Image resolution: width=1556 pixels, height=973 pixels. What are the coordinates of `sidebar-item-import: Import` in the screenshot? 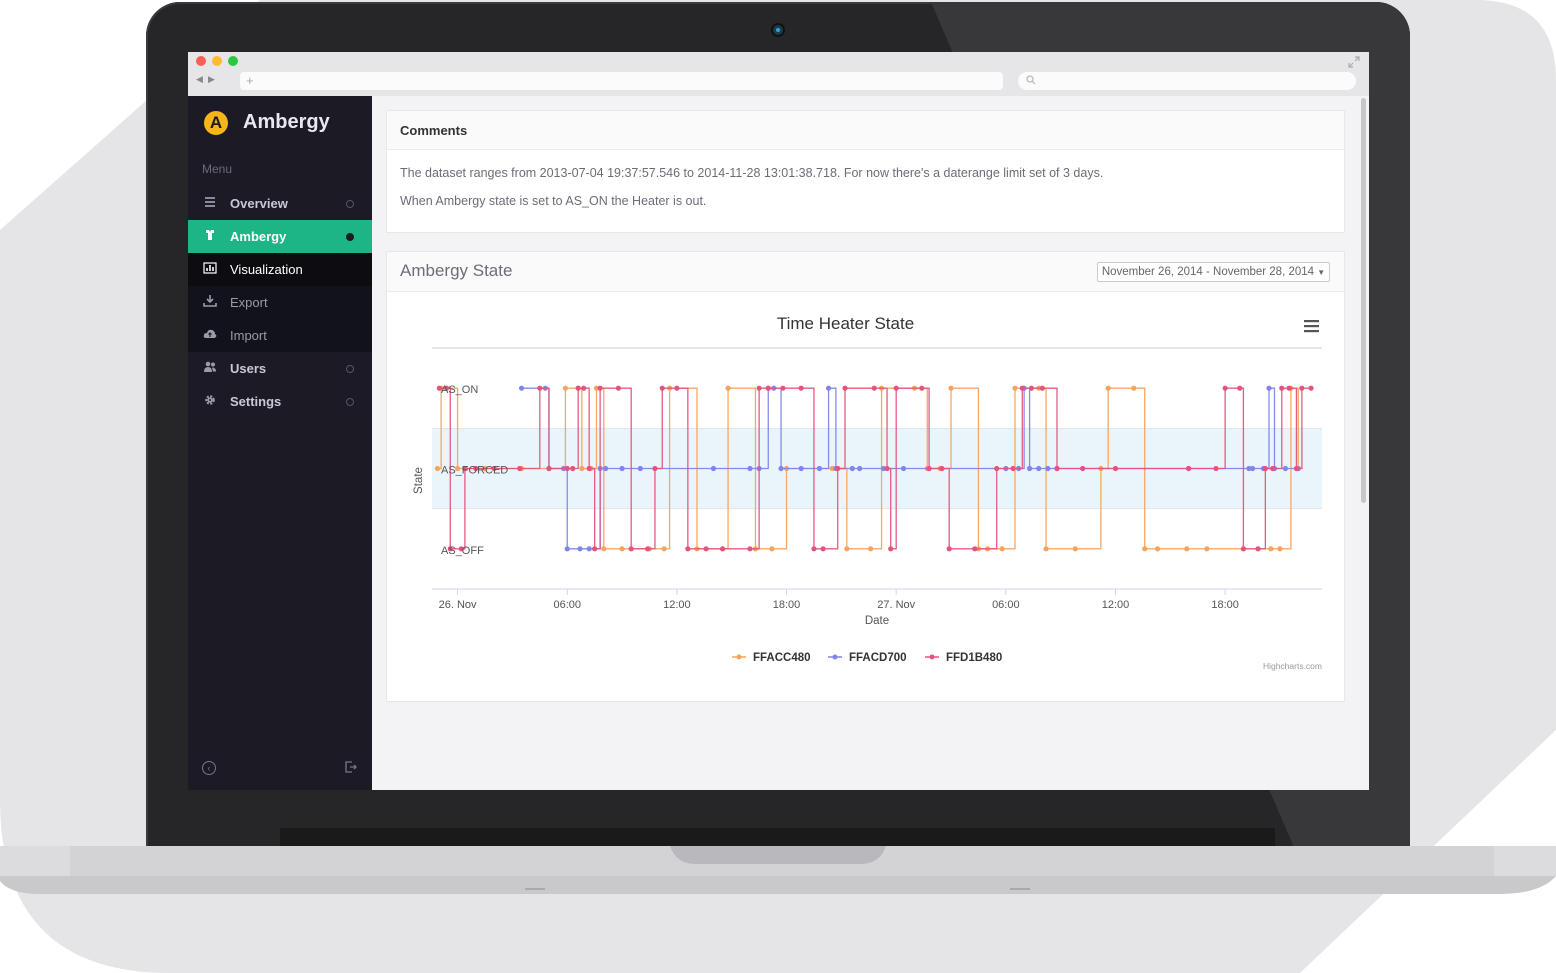 It's located at (280, 335).